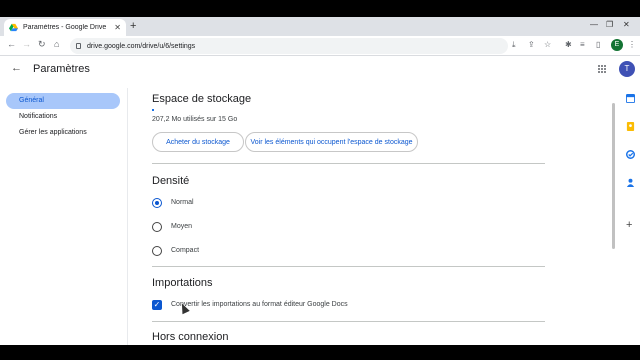 Image resolution: width=640 pixels, height=360 pixels. What do you see at coordinates (320, 26) in the screenshot?
I see `tab-strip: Paramètres - Google Drive ✕ + — ❐ ✕` at bounding box center [320, 26].